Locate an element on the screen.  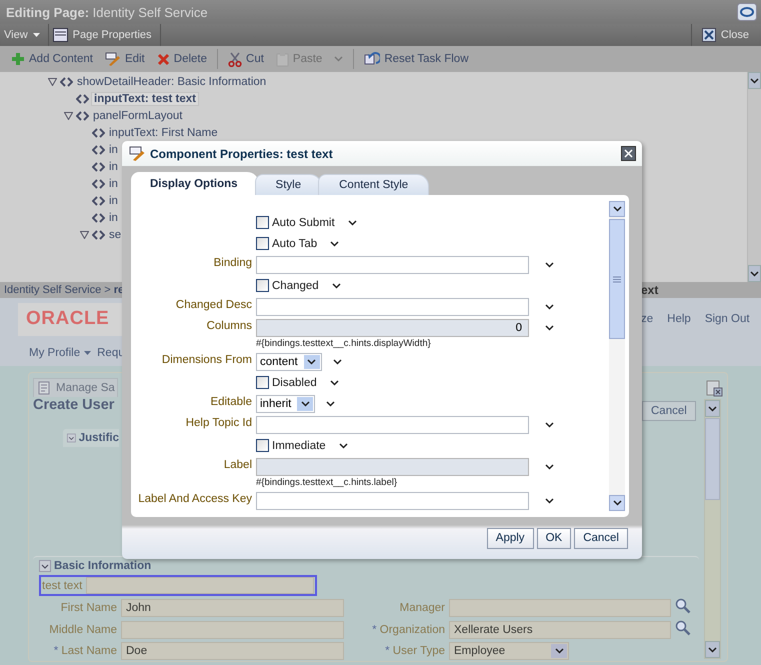
field-label: First Name is located at coordinates (88, 608).